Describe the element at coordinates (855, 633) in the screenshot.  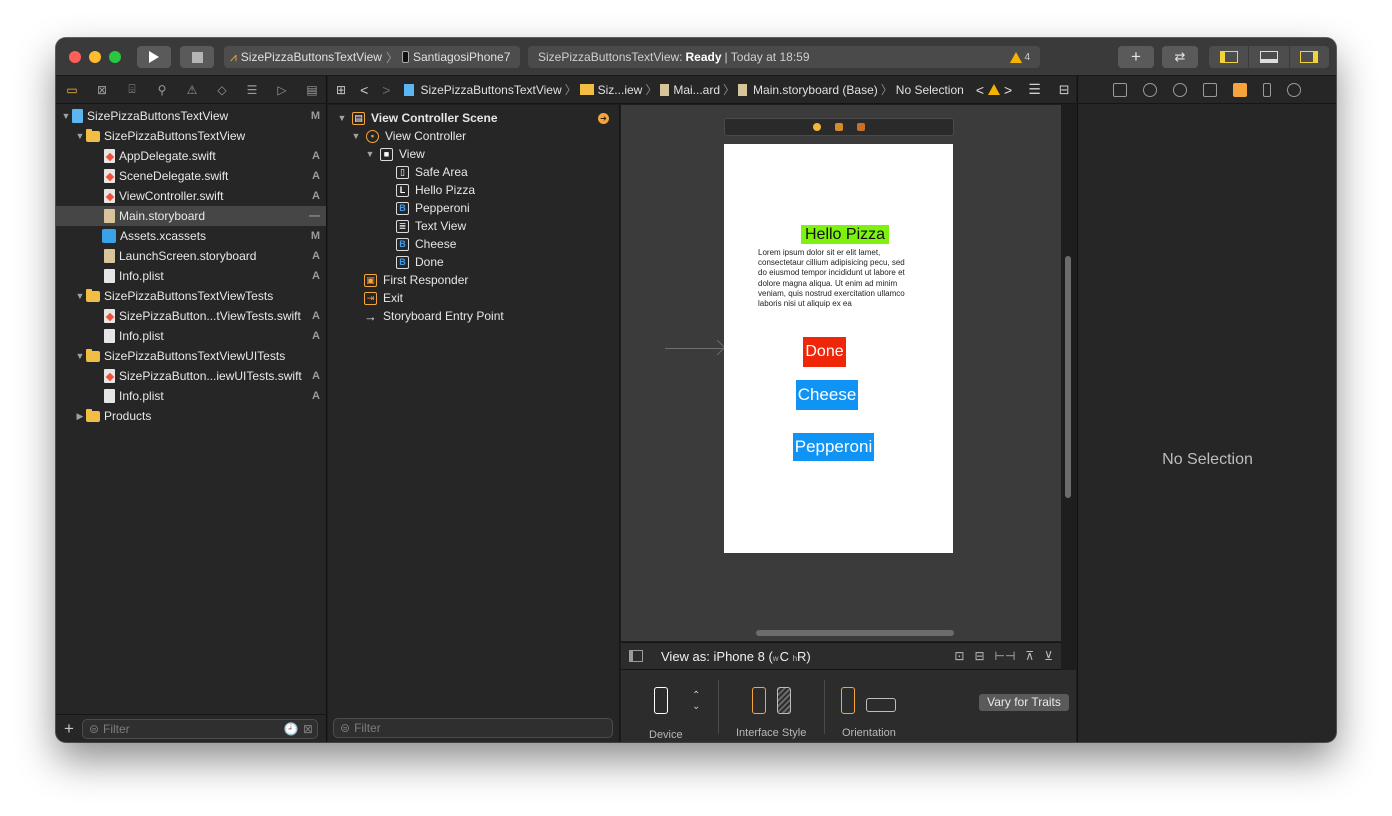
I see `horizontal-scrollbar` at that location.